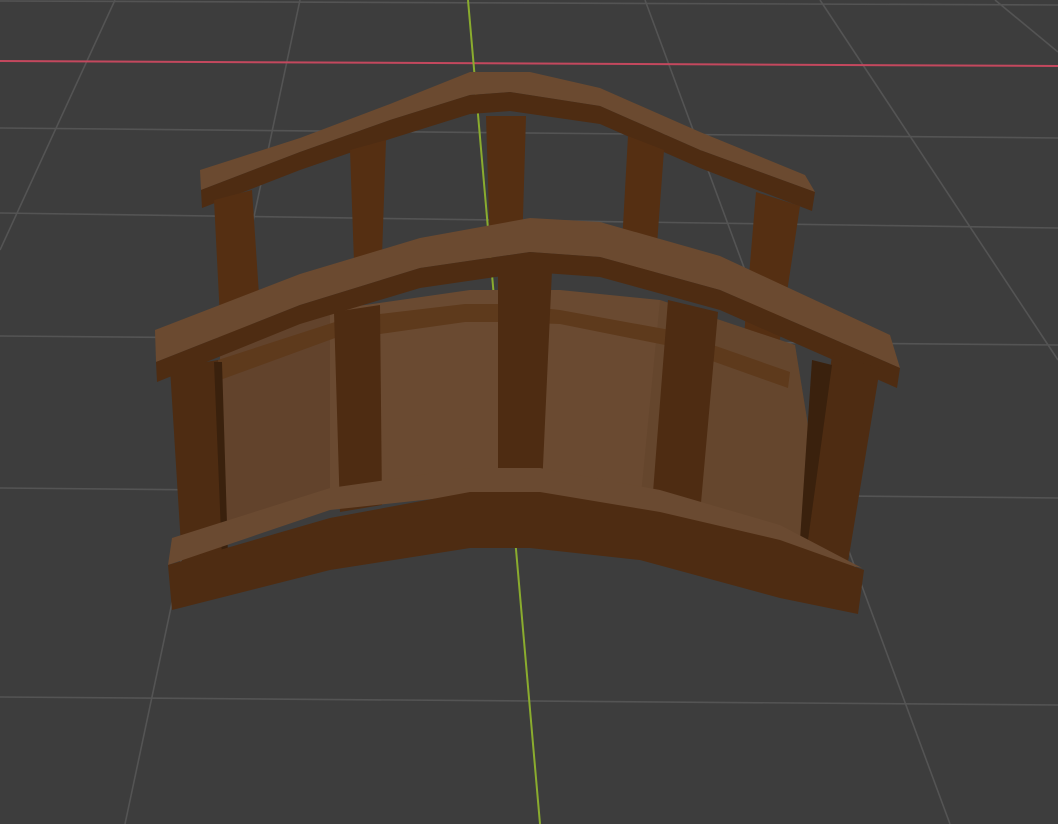 This screenshot has width=1058, height=824. I want to click on x-axis-line, so click(529, 63).